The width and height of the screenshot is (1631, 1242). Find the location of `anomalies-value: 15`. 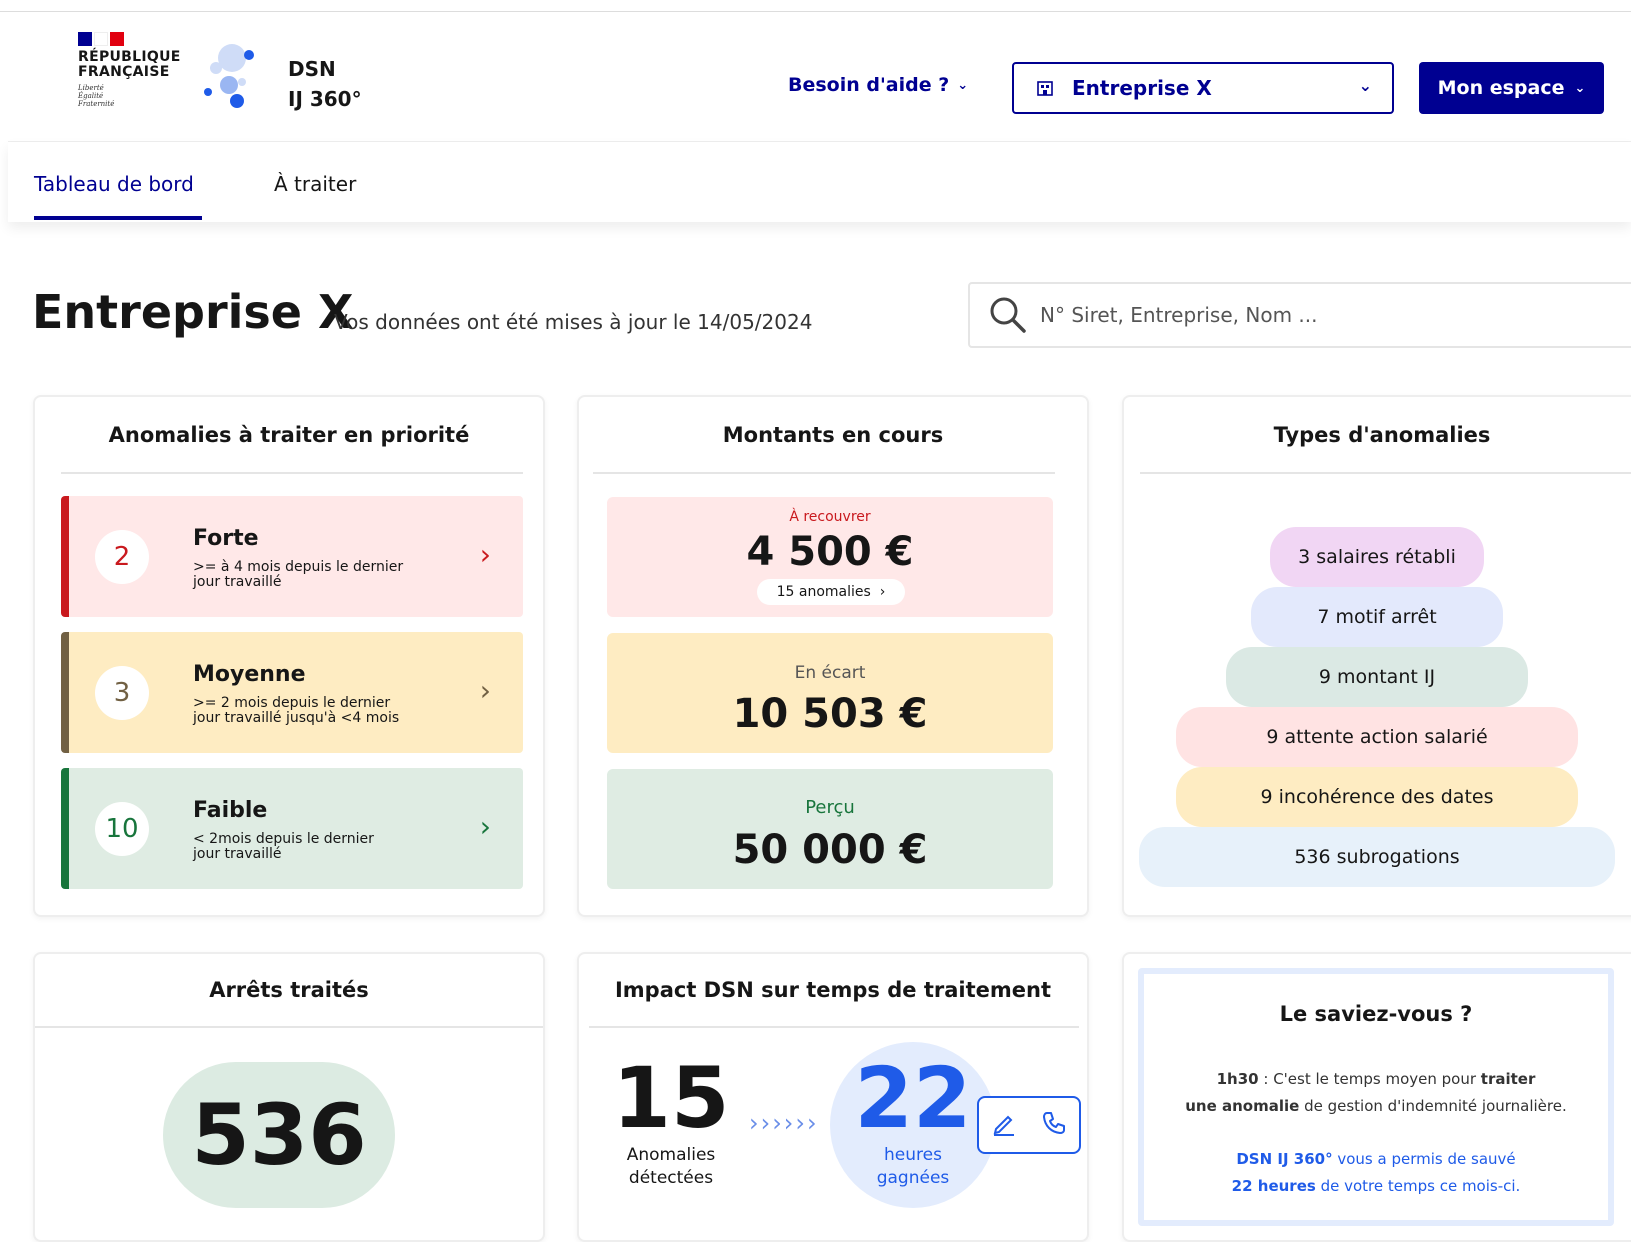

anomalies-value: 15 is located at coordinates (671, 1098).